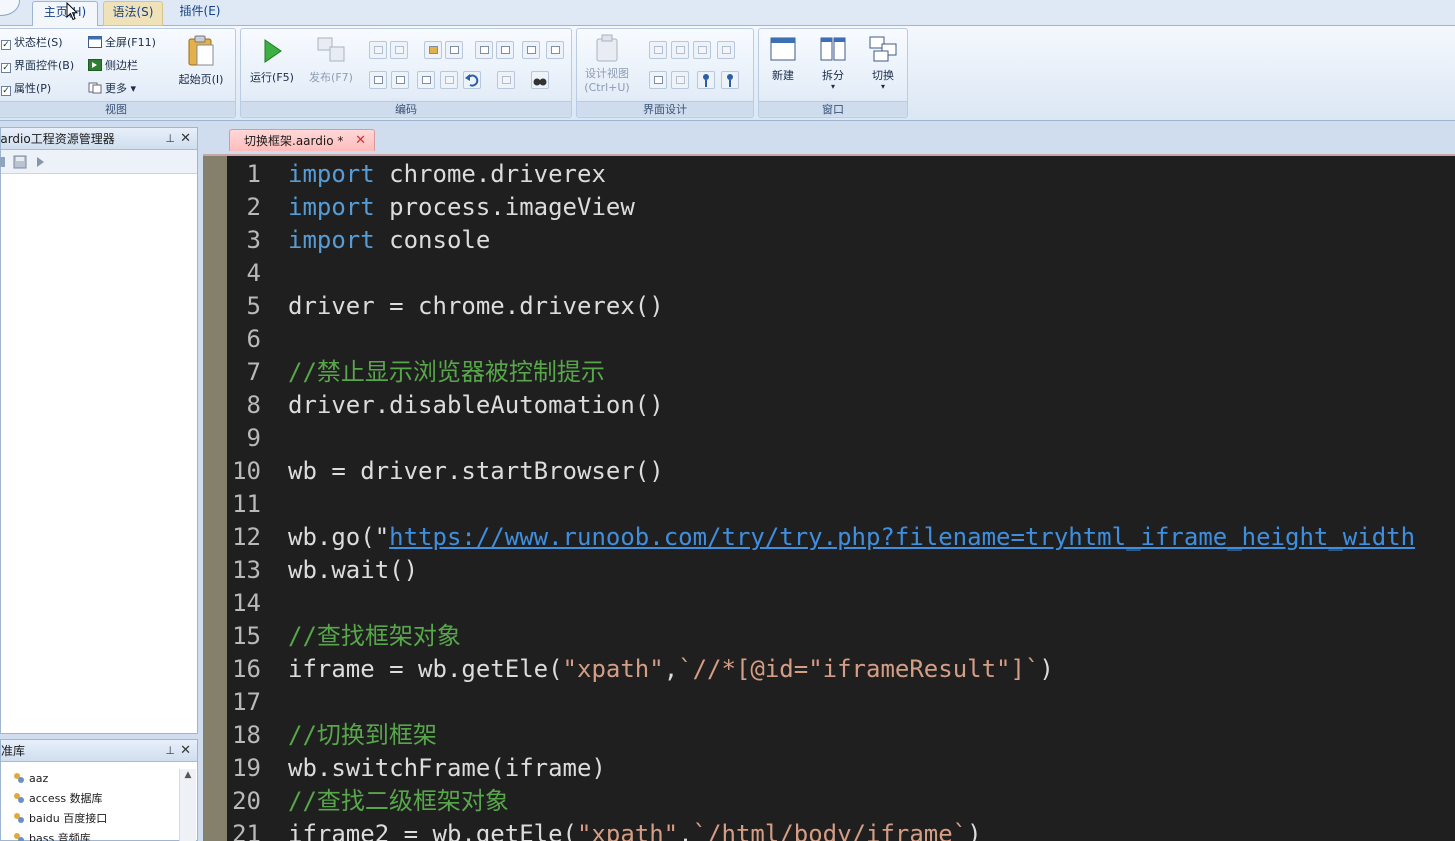  I want to click on code-token: //禁止显示浏览器被控制提示, so click(446, 372).